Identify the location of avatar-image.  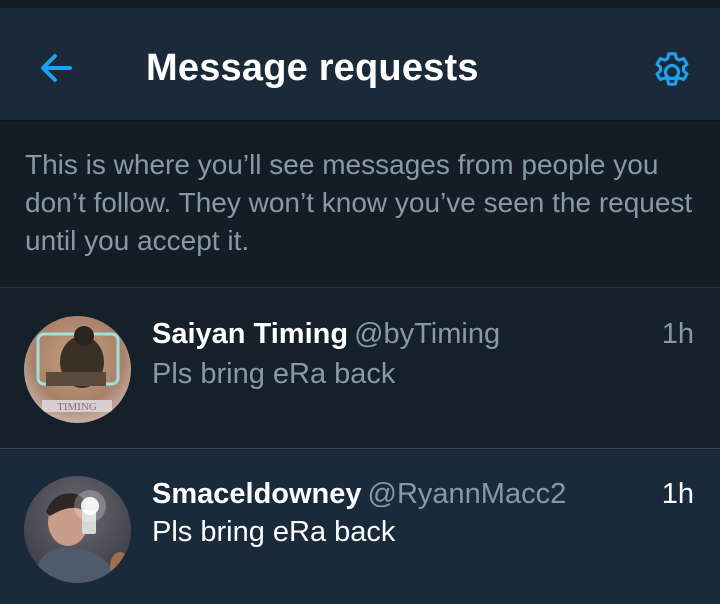
(77, 529).